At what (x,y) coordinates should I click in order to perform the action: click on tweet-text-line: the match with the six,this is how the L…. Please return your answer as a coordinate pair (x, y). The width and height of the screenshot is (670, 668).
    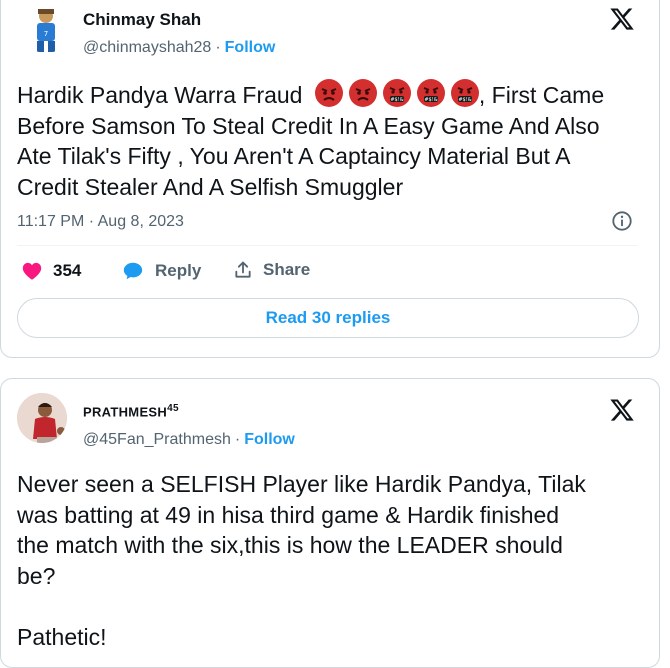
    Looking at the image, I should click on (290, 545).